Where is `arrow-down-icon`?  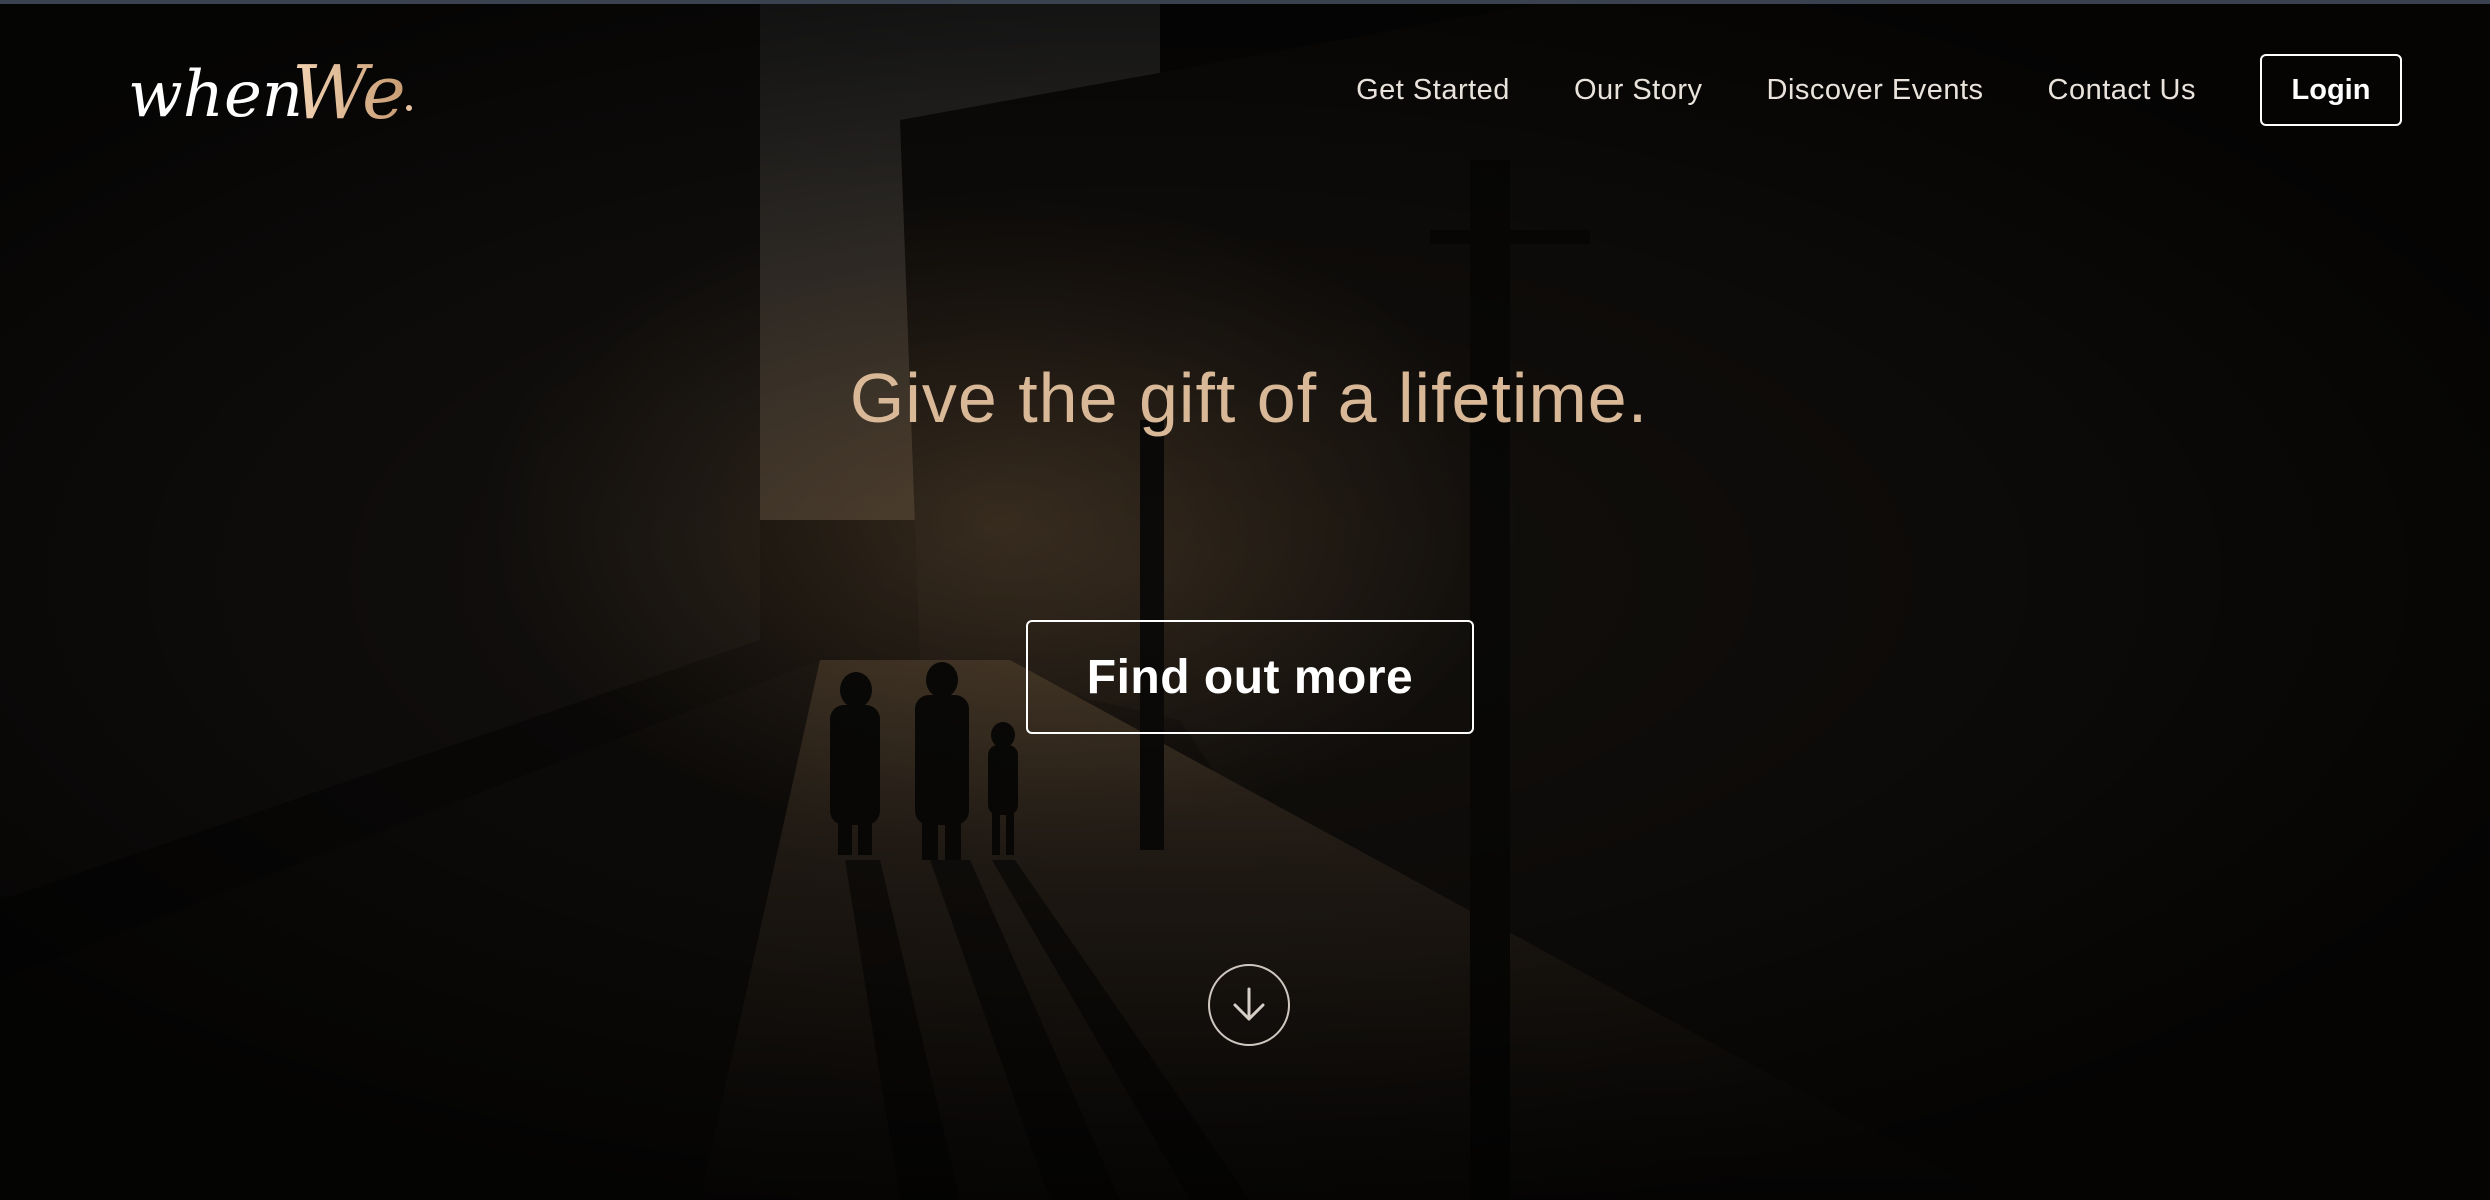
arrow-down-icon is located at coordinates (1249, 1004).